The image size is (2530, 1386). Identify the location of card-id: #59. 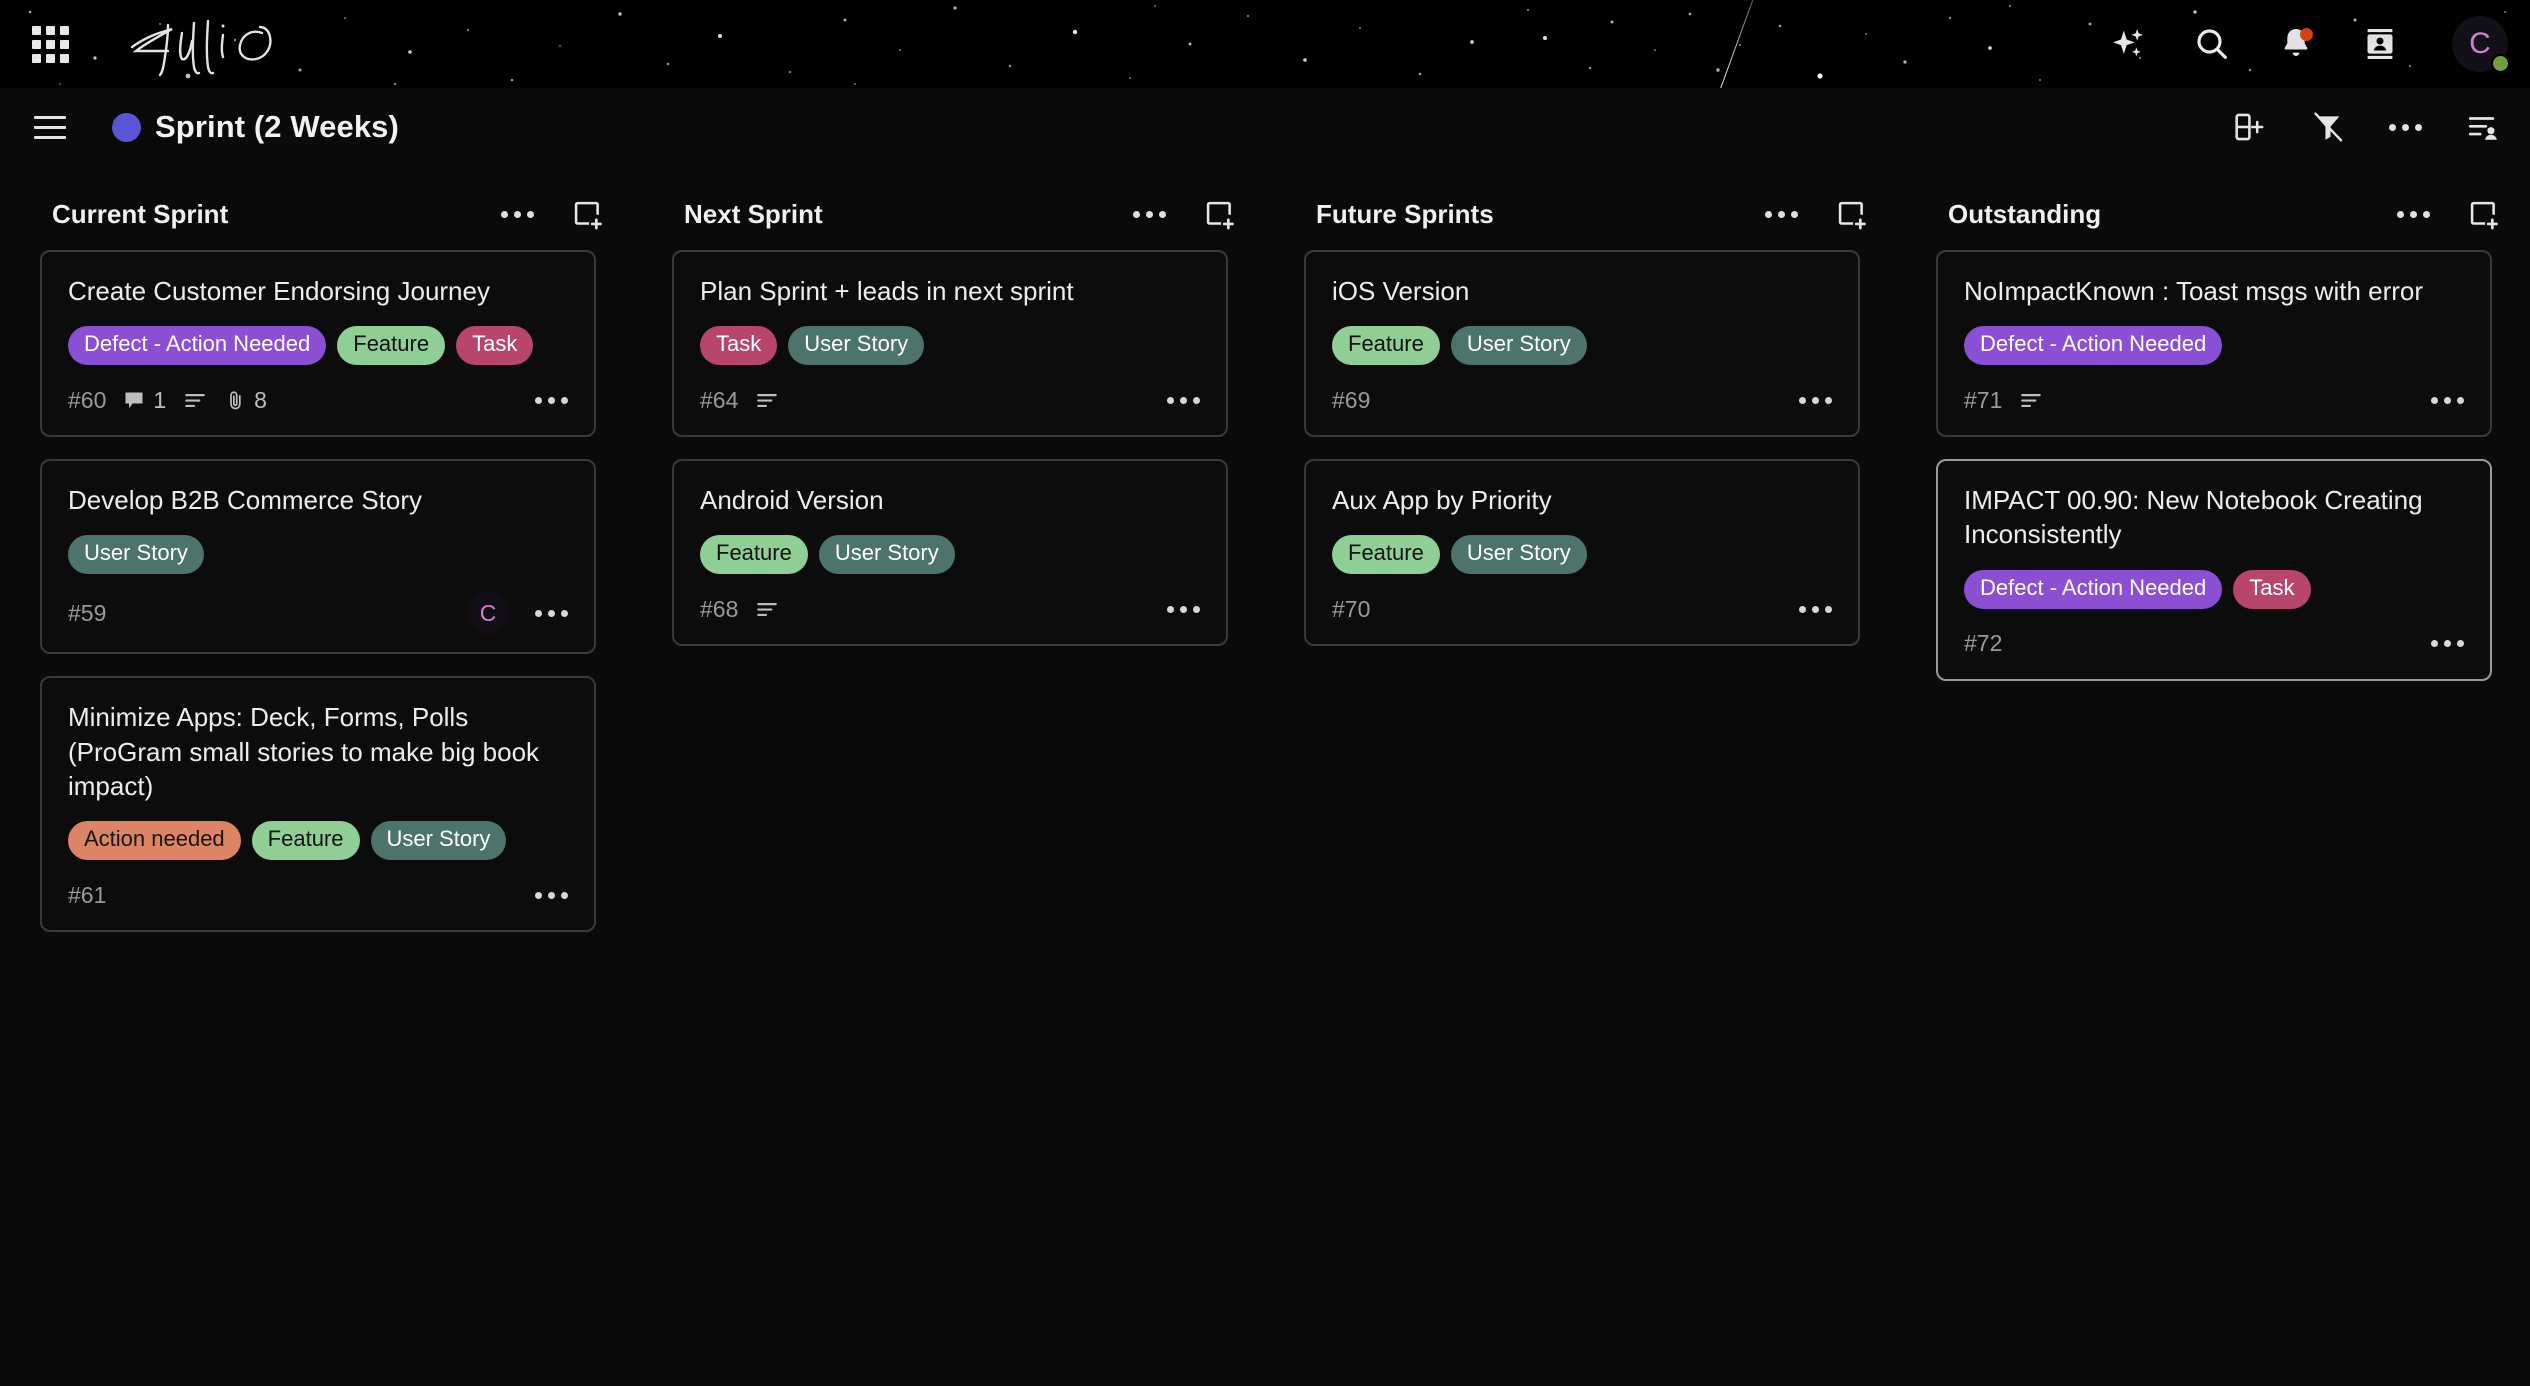
(87, 612).